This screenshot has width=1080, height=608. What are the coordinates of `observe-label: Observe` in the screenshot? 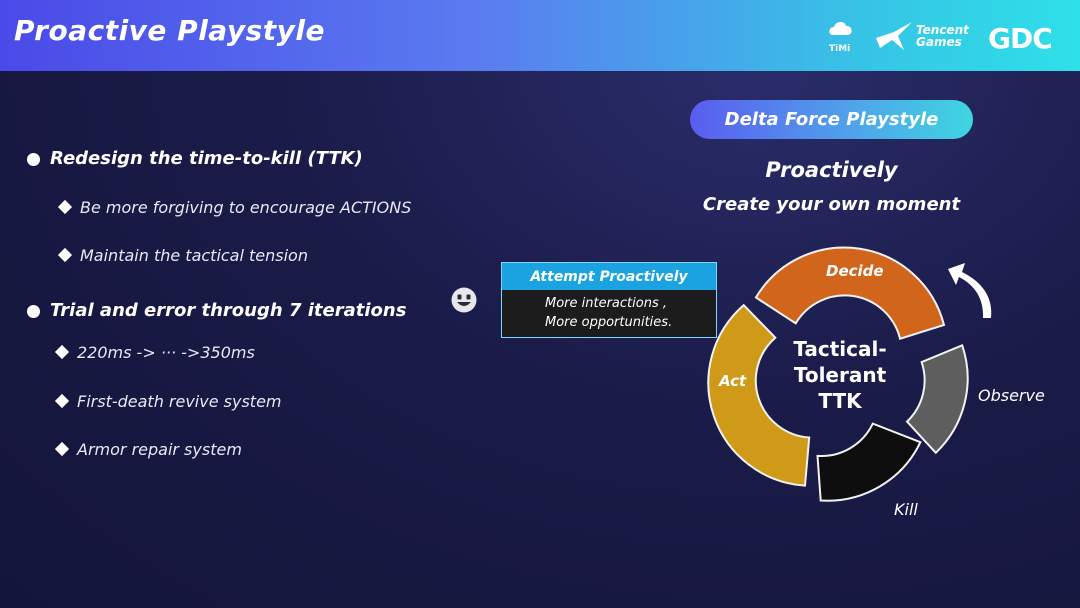 It's located at (1011, 395).